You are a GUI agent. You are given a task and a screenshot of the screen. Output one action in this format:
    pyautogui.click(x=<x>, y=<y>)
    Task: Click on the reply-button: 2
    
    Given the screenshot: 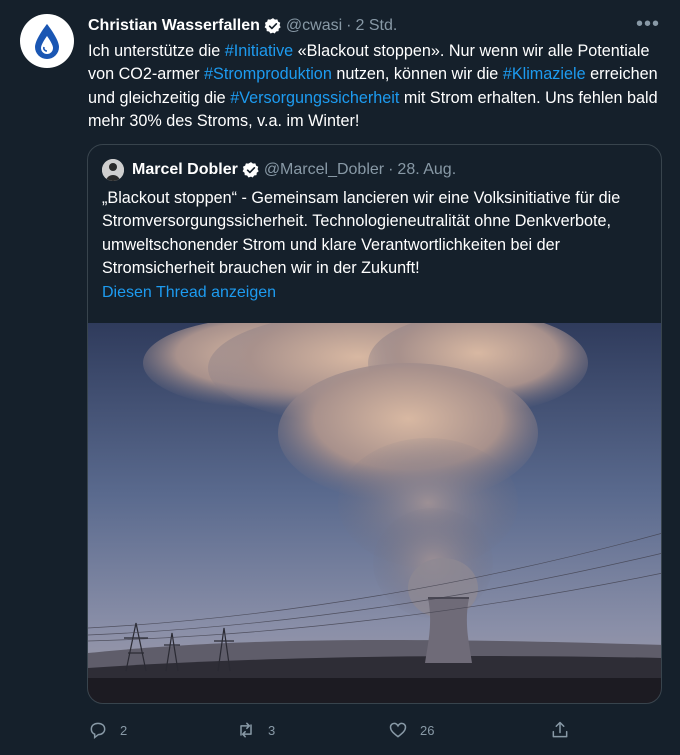 What is the action you would take?
    pyautogui.click(x=107, y=730)
    